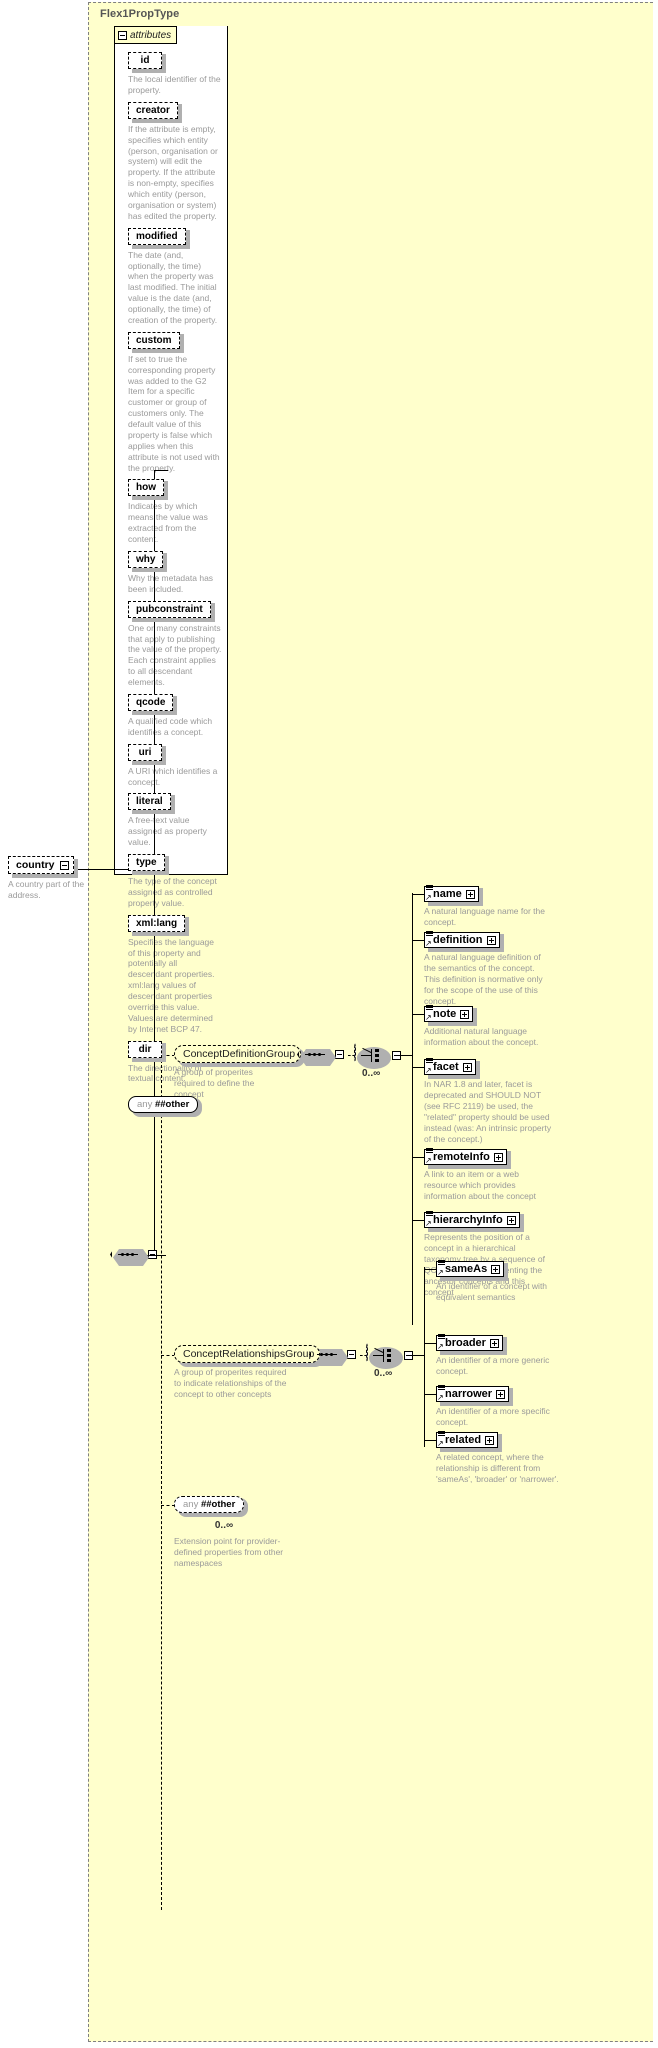  I want to click on element-box-related: related ↗, so click(469, 1441).